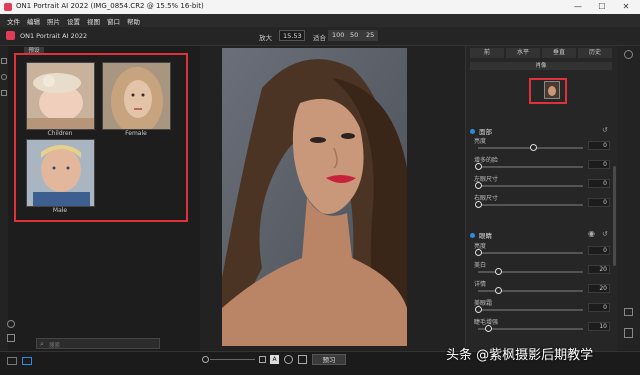 The width and height of the screenshot is (640, 375). Describe the element at coordinates (8, 7) in the screenshot. I see `app-icon` at that location.